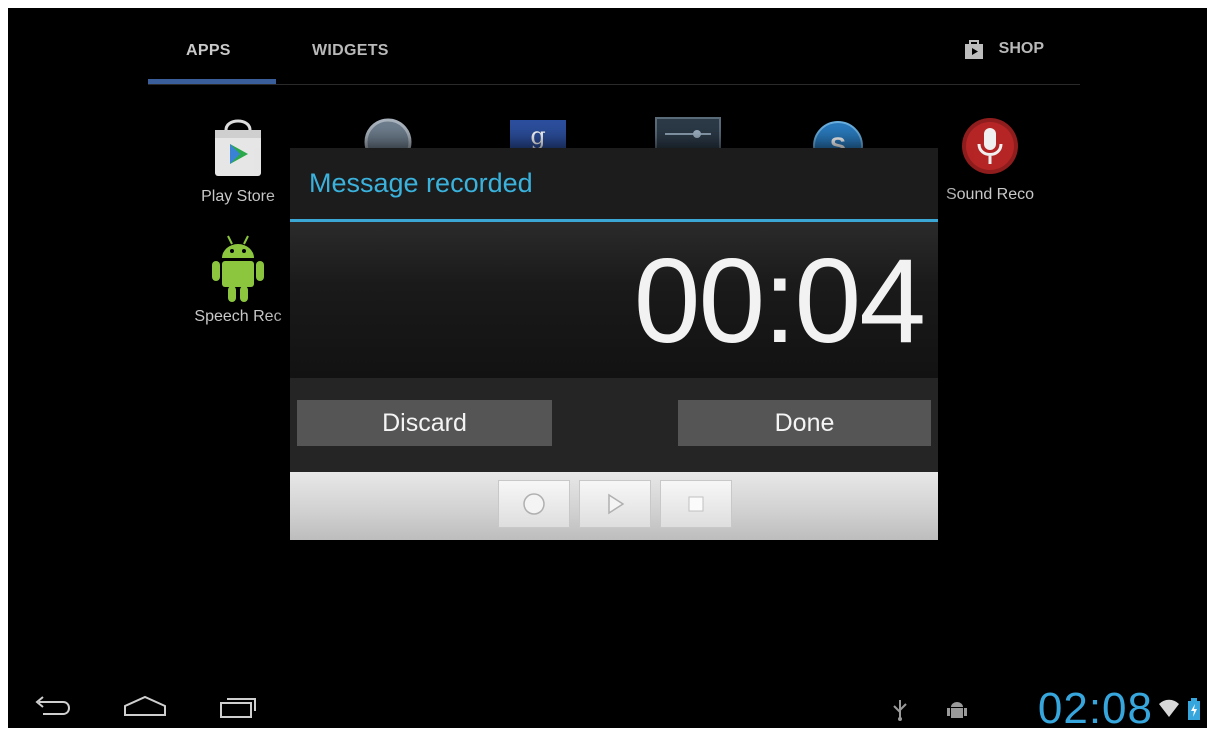  What do you see at coordinates (537, 136) in the screenshot?
I see `svg-text: g` at bounding box center [537, 136].